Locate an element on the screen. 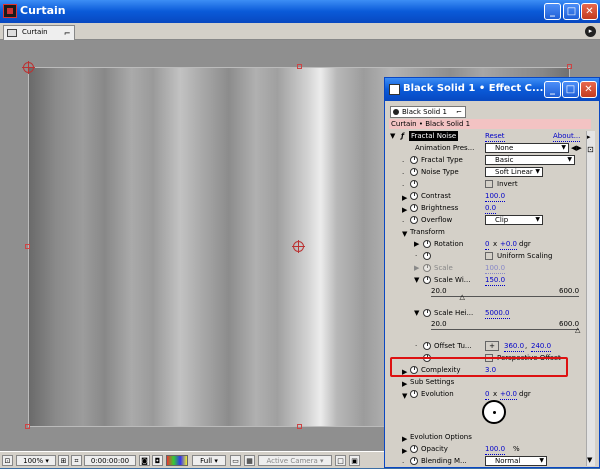 This screenshot has height=469, width=600. opacity-value: 100.0 is located at coordinates (495, 449).